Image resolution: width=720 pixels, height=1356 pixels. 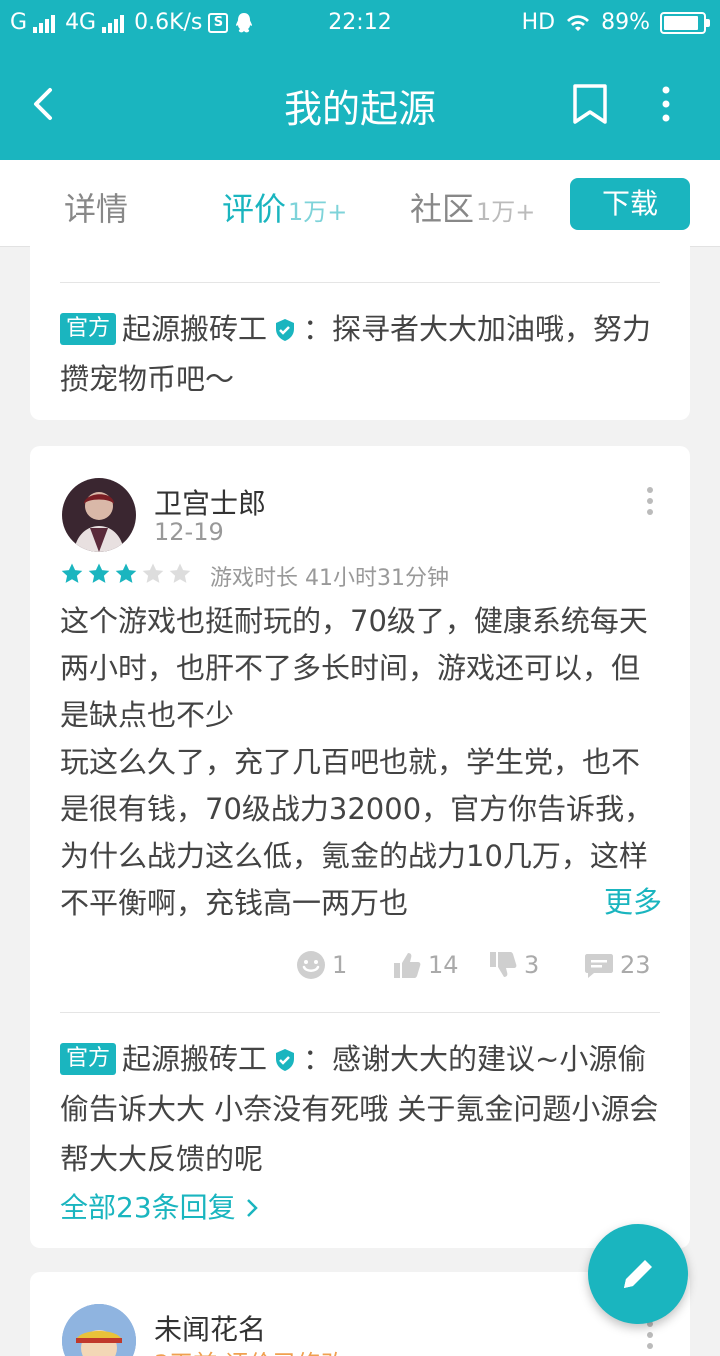 I want to click on emoji-reaction-button: 1, so click(x=321, y=965).